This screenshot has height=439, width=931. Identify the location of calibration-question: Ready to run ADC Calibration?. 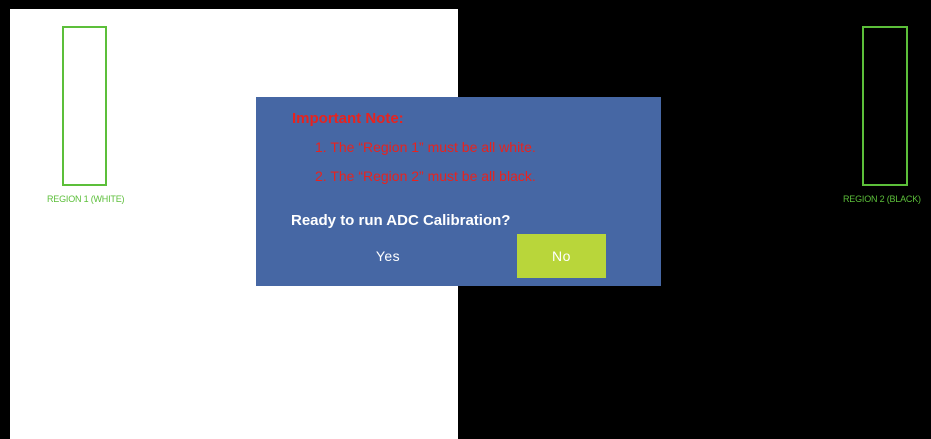
(401, 220).